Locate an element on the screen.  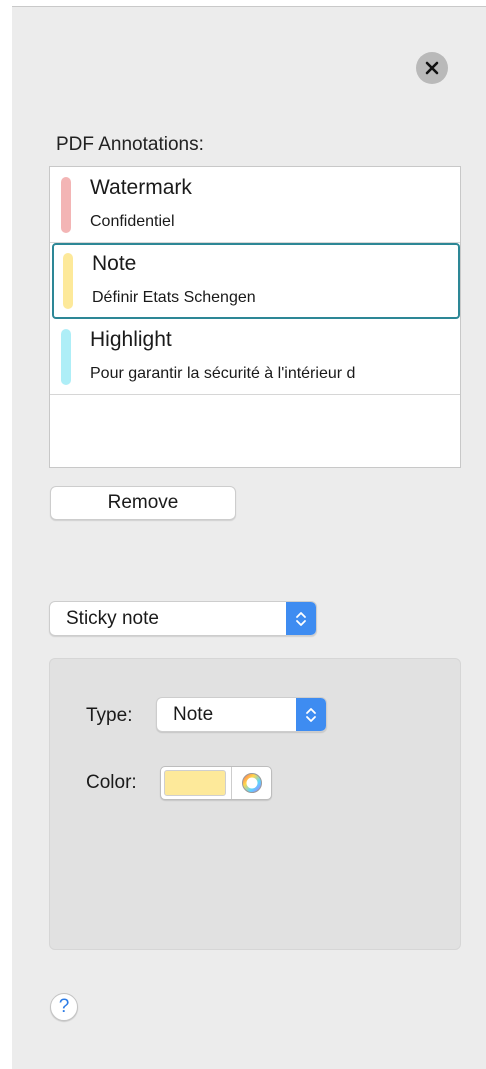
close-x-icon is located at coordinates (432, 68).